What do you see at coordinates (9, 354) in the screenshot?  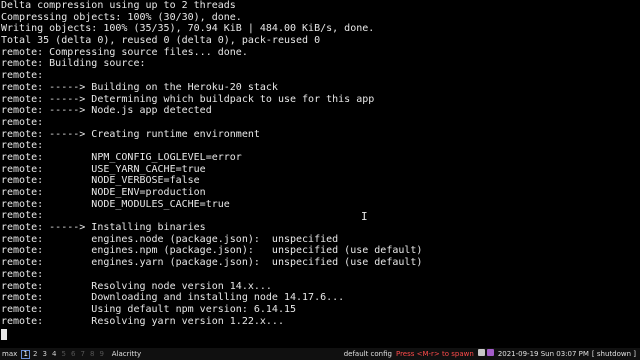 I see `layout-indicator: max` at bounding box center [9, 354].